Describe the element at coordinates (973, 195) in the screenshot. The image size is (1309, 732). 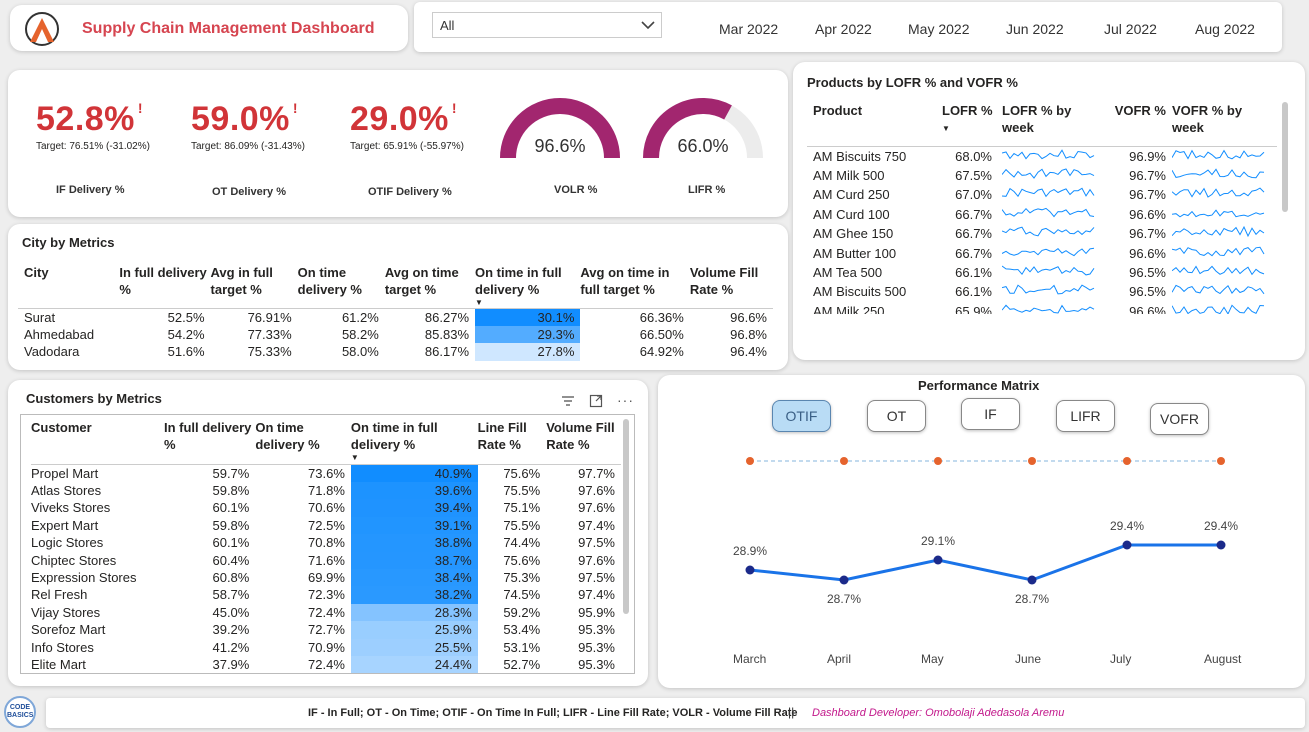
I see `lofr-value: 67.0%` at that location.